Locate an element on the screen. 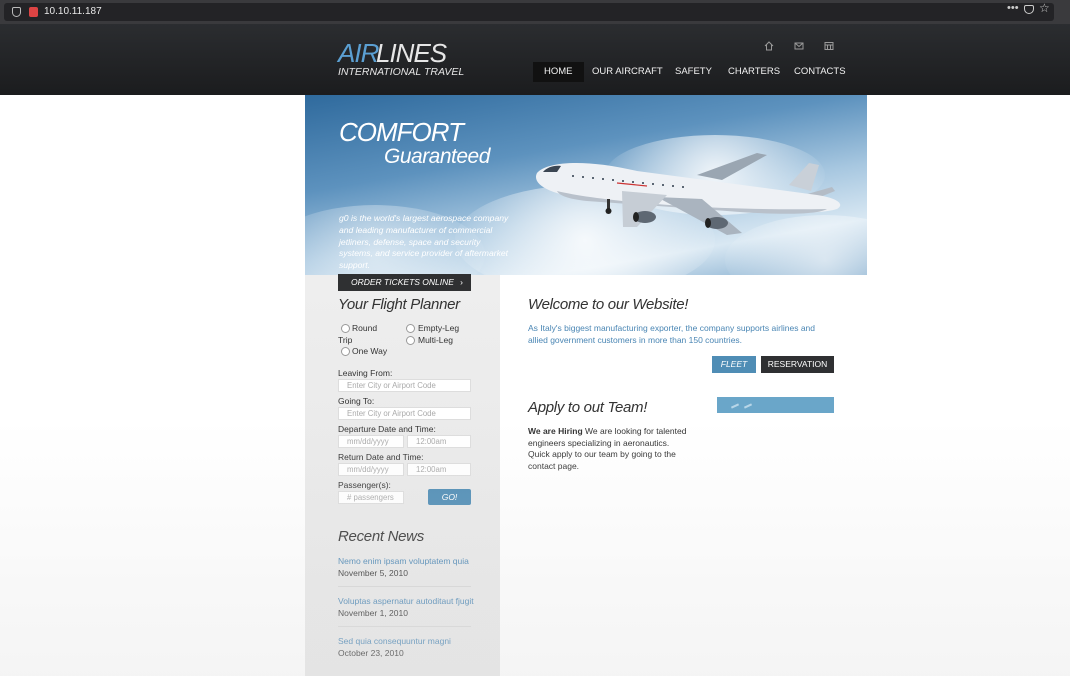  hiring-bold-label: We are Hiring is located at coordinates (555, 431).